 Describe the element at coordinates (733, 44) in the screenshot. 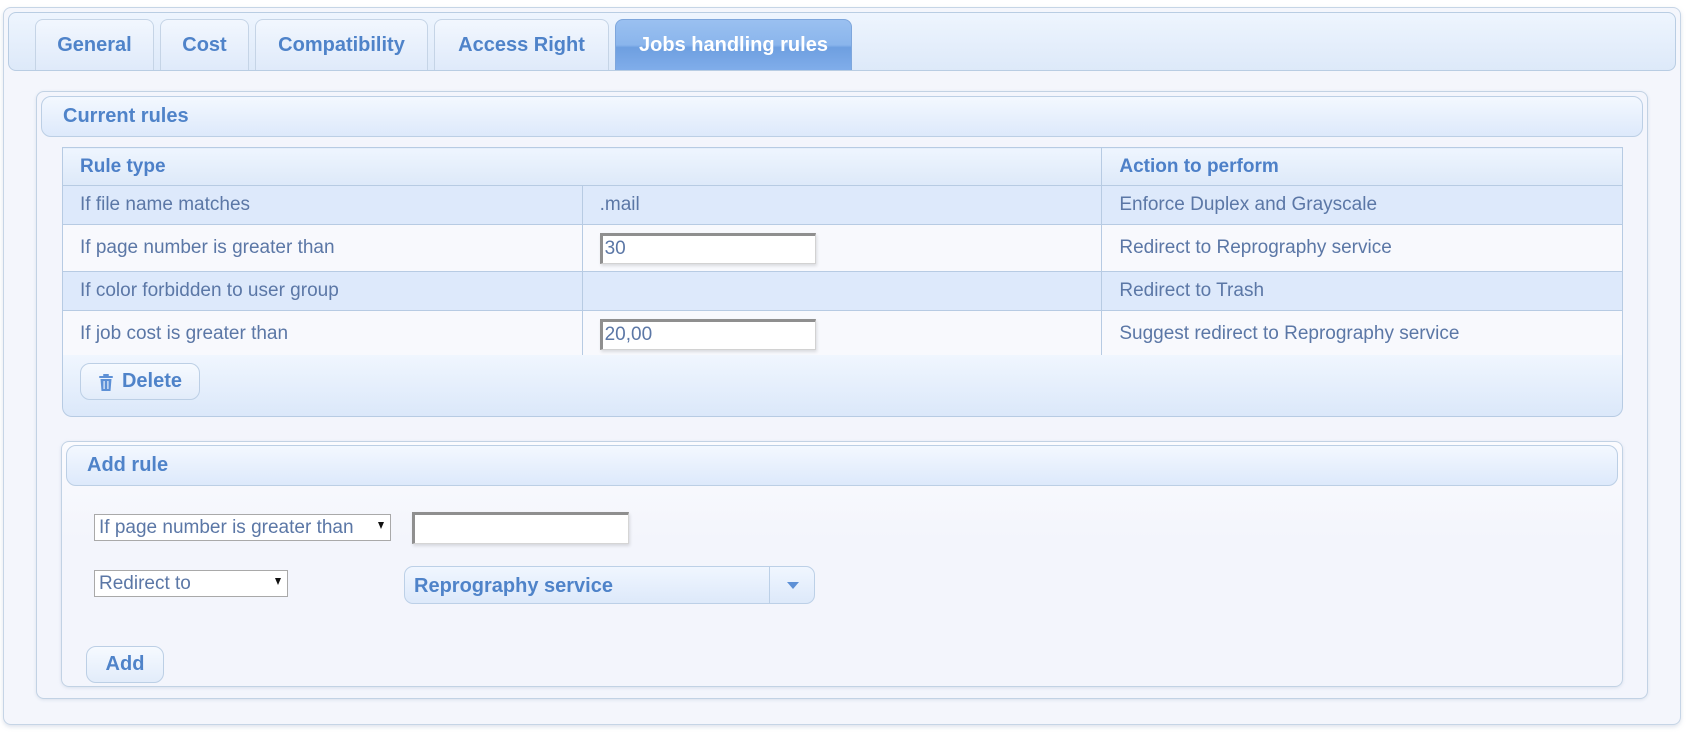

I see `tab-jobs-handling-rules: Jobs handling rules` at that location.